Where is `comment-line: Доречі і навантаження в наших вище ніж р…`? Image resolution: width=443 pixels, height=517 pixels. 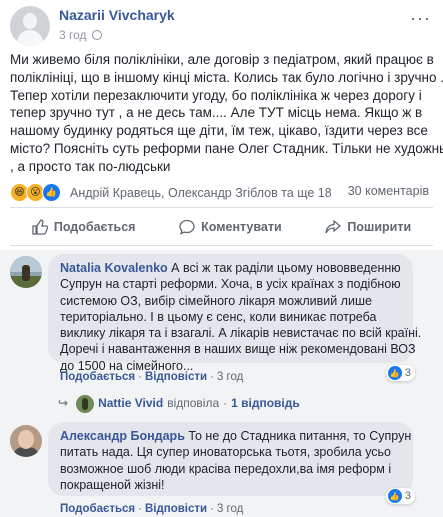 comment-line: Доречі і навантаження в наших вище ніж р… is located at coordinates (238, 349).